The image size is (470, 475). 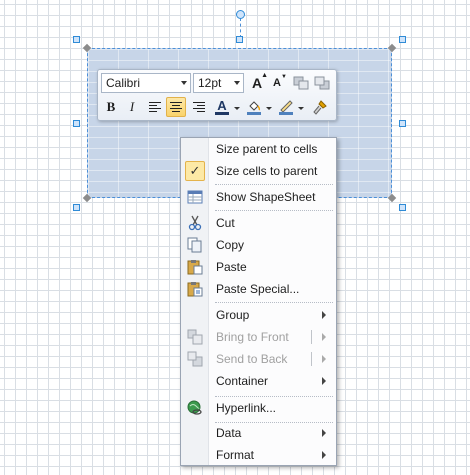 I want to click on align-left-icon, so click(x=155, y=107).